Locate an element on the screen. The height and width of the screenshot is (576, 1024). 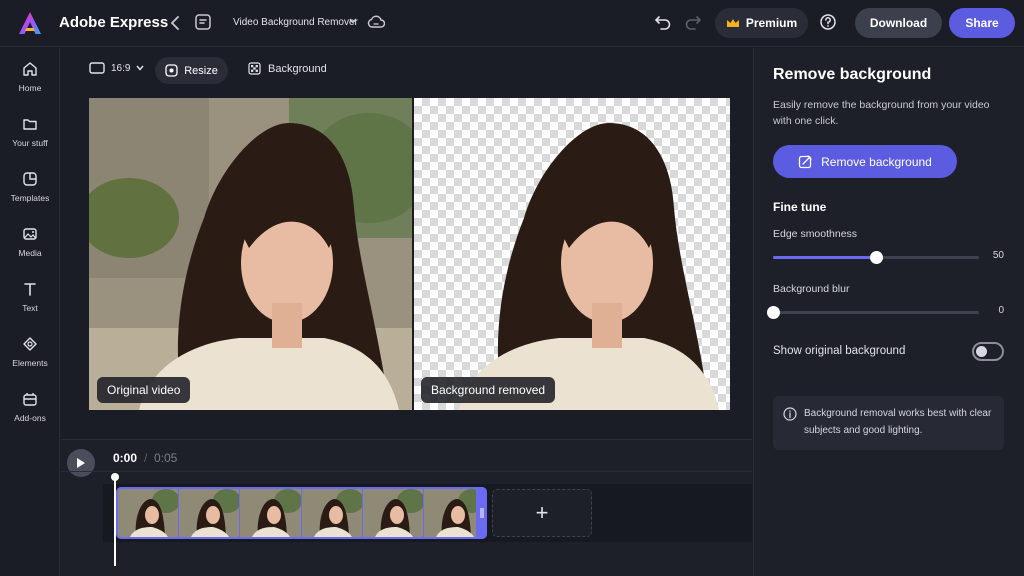
aspect-ratio-label: 16:9 is located at coordinates (121, 68).